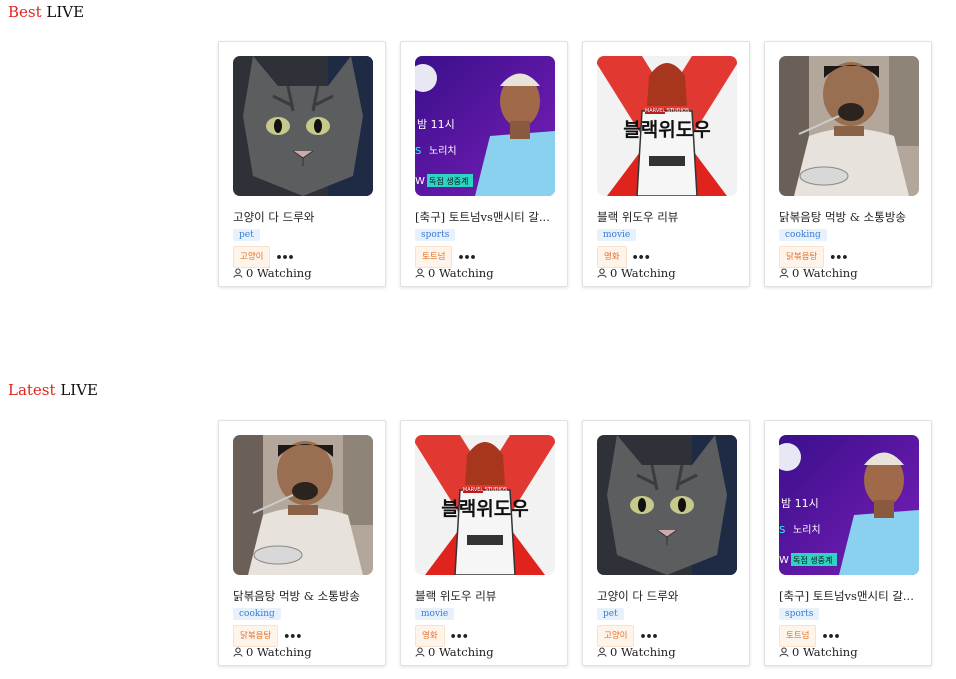  What do you see at coordinates (46, 12) in the screenshot?
I see `best-live-heading: Best LIVE` at bounding box center [46, 12].